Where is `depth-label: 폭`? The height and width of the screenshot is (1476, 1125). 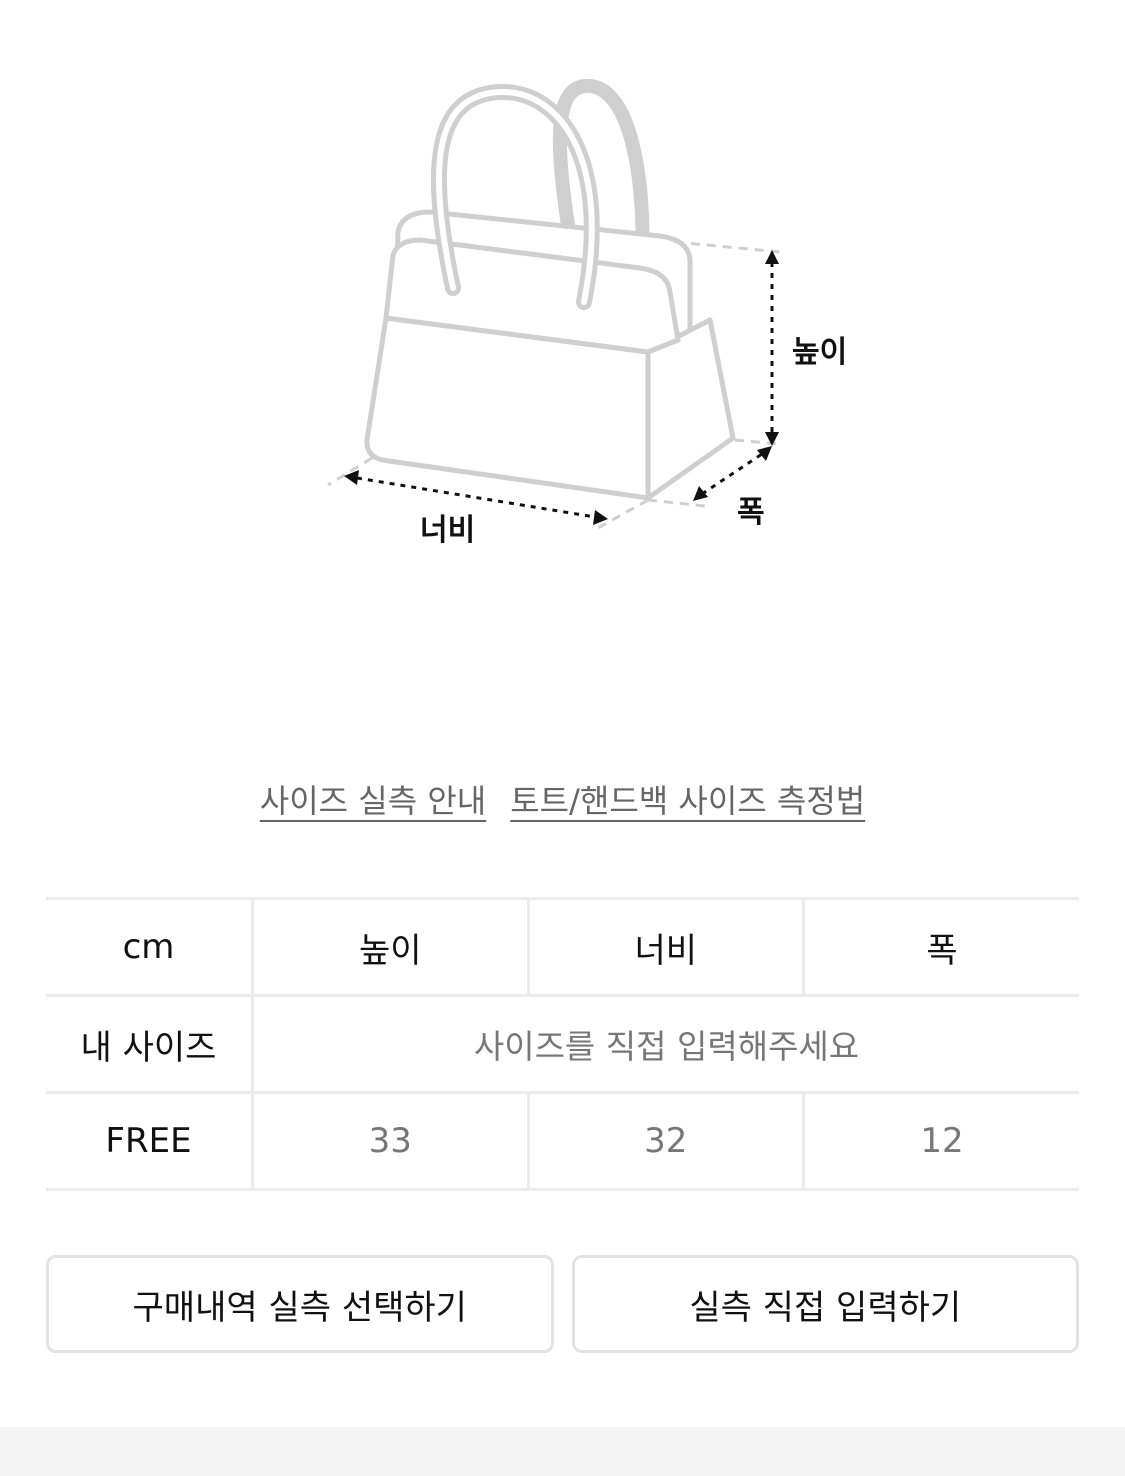 depth-label: 폭 is located at coordinates (751, 512).